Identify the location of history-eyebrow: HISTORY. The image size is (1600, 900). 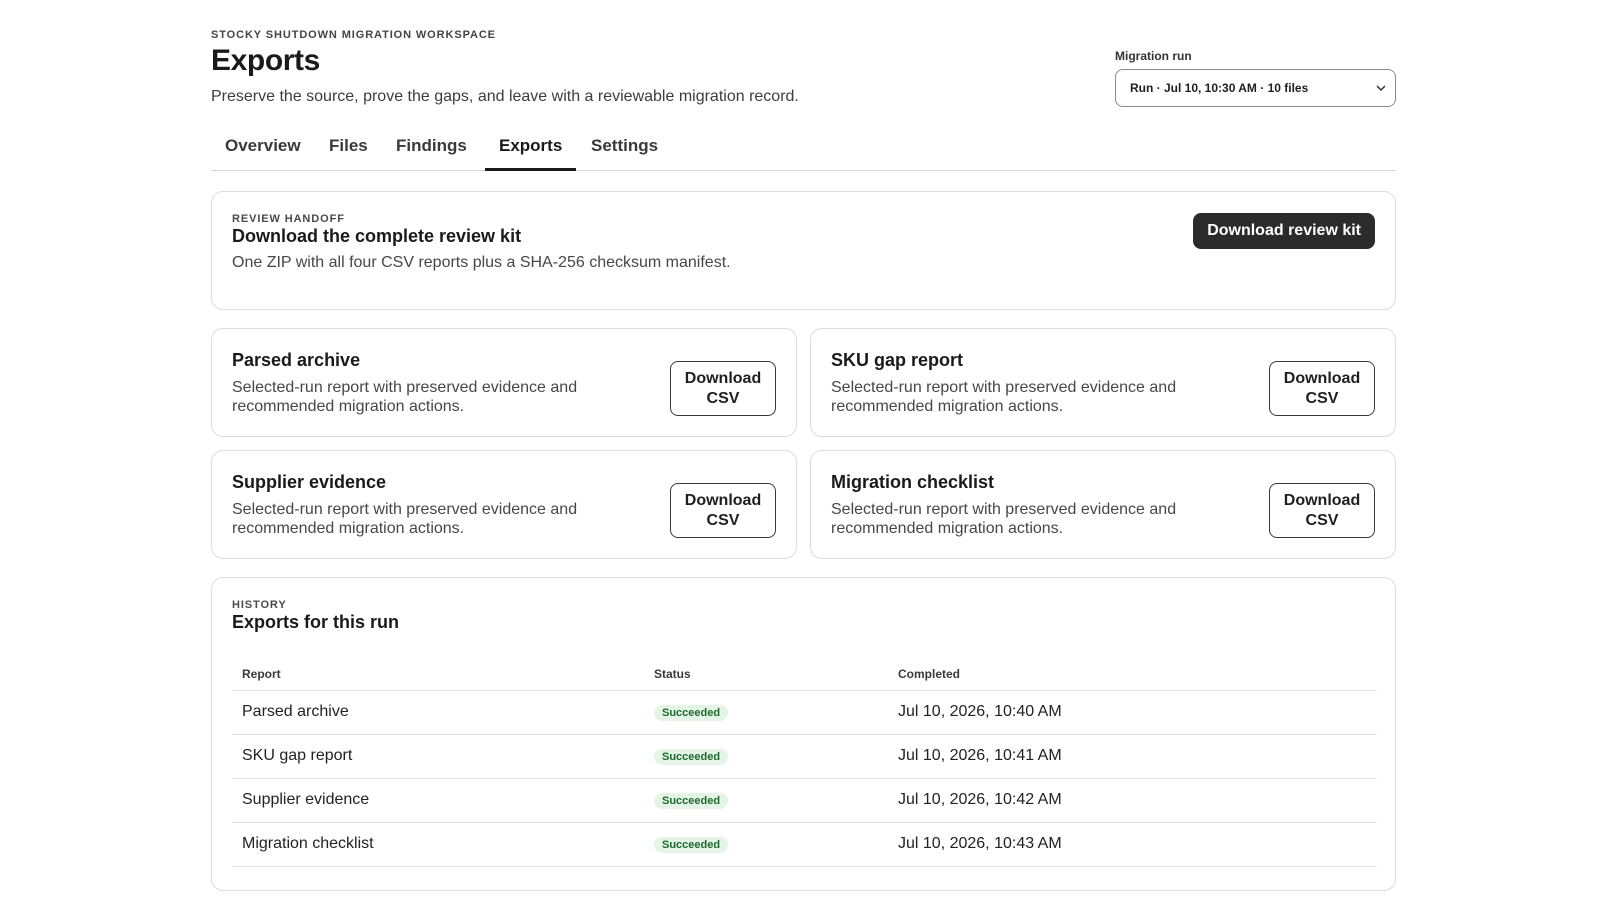
(259, 605).